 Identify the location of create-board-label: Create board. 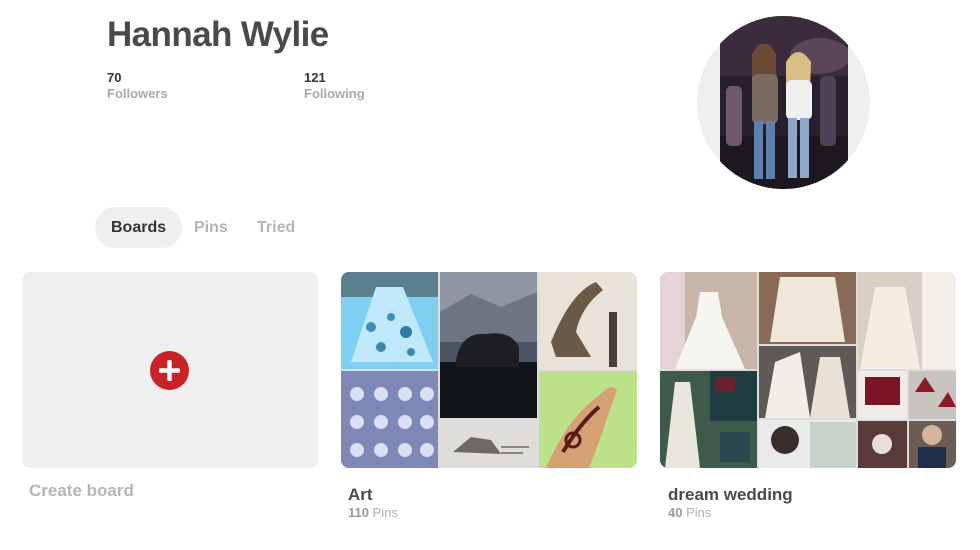
(81, 490).